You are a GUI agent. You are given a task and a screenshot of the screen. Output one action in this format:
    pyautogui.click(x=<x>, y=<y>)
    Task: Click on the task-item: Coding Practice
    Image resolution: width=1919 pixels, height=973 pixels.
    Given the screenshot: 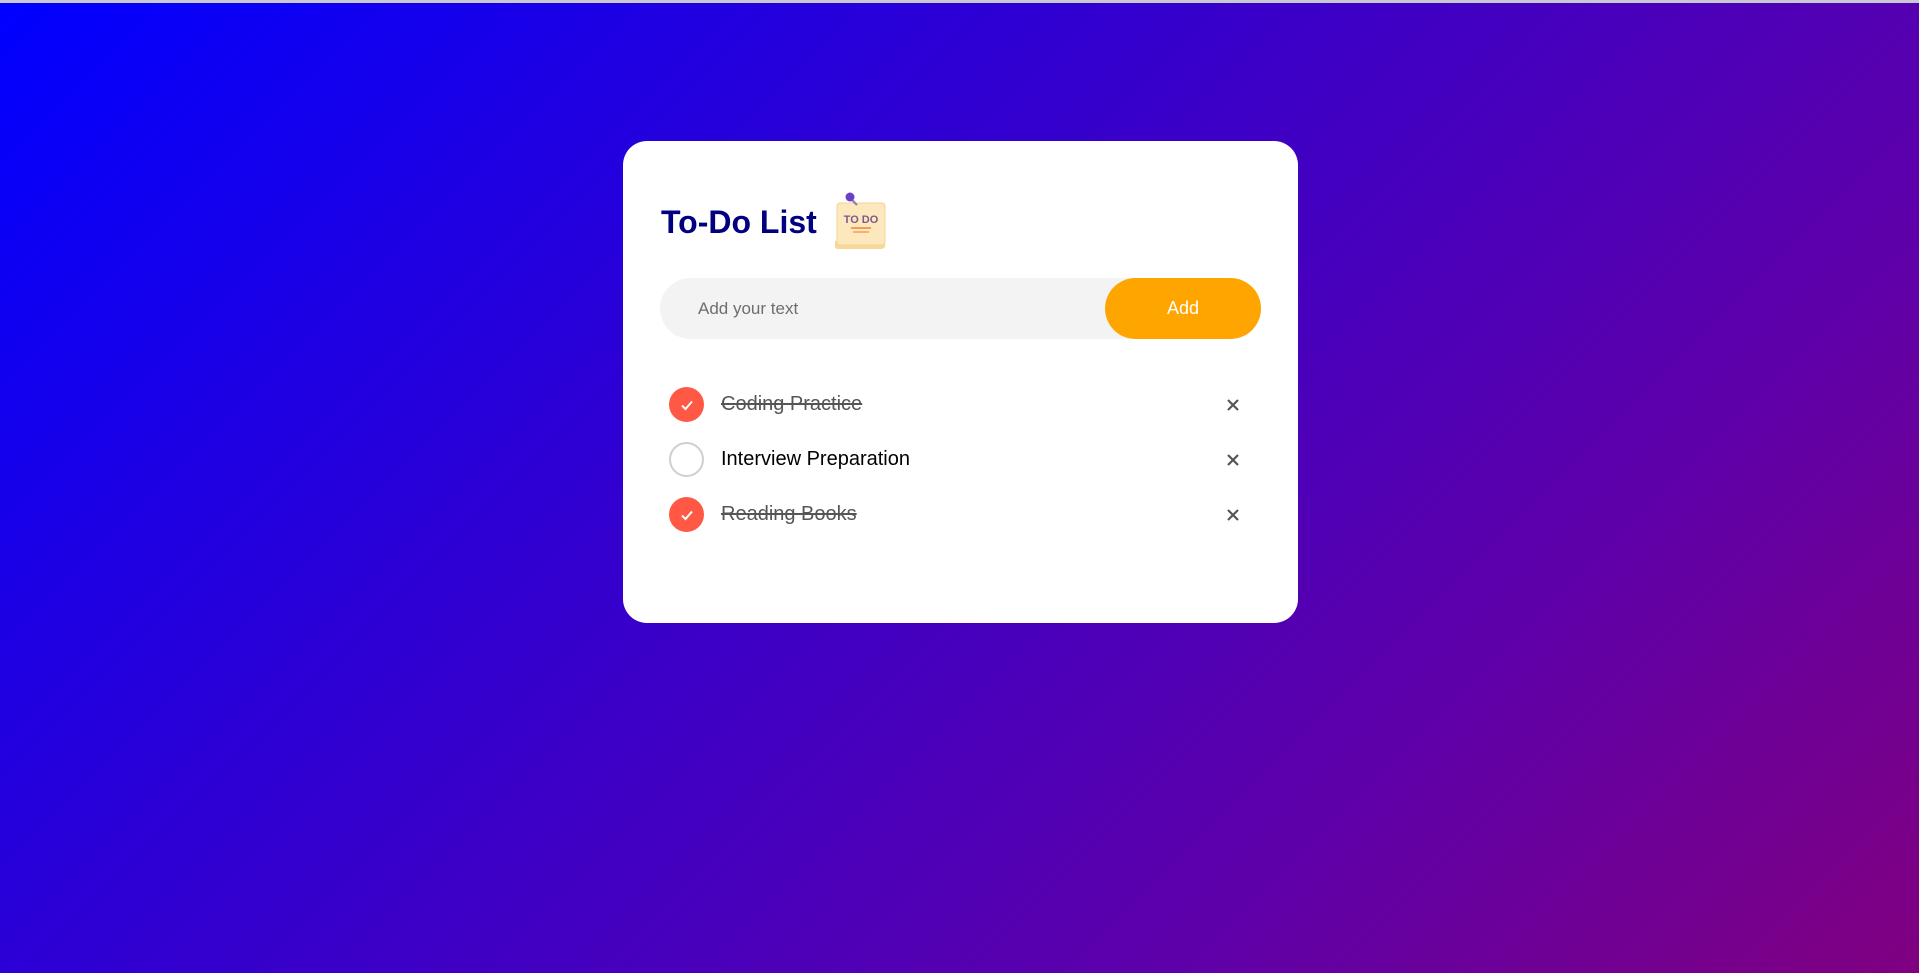 What is the action you would take?
    pyautogui.click(x=960, y=404)
    